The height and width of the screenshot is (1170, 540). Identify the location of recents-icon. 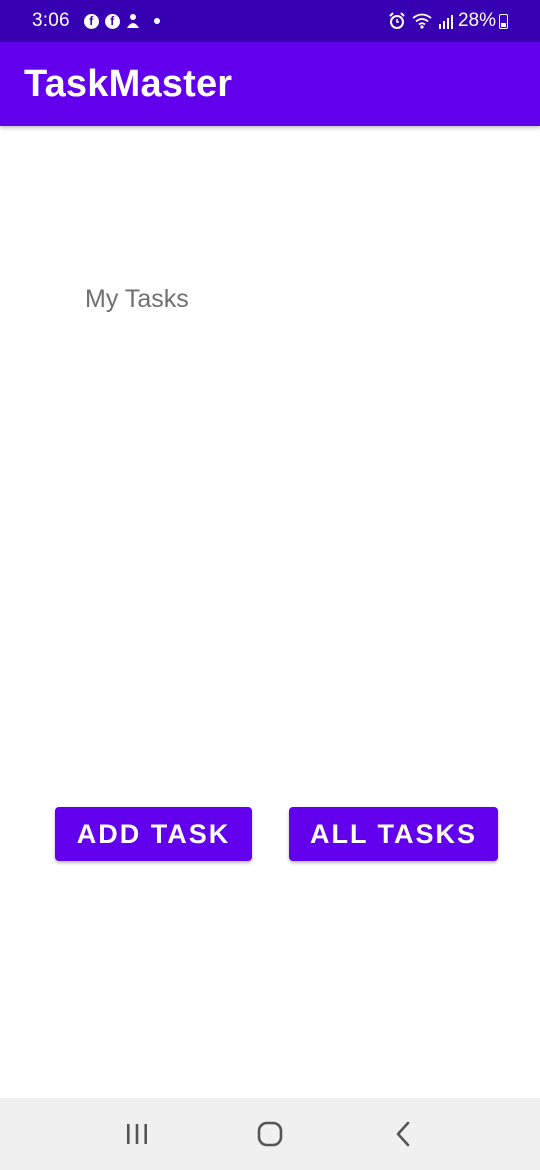
(136, 1134).